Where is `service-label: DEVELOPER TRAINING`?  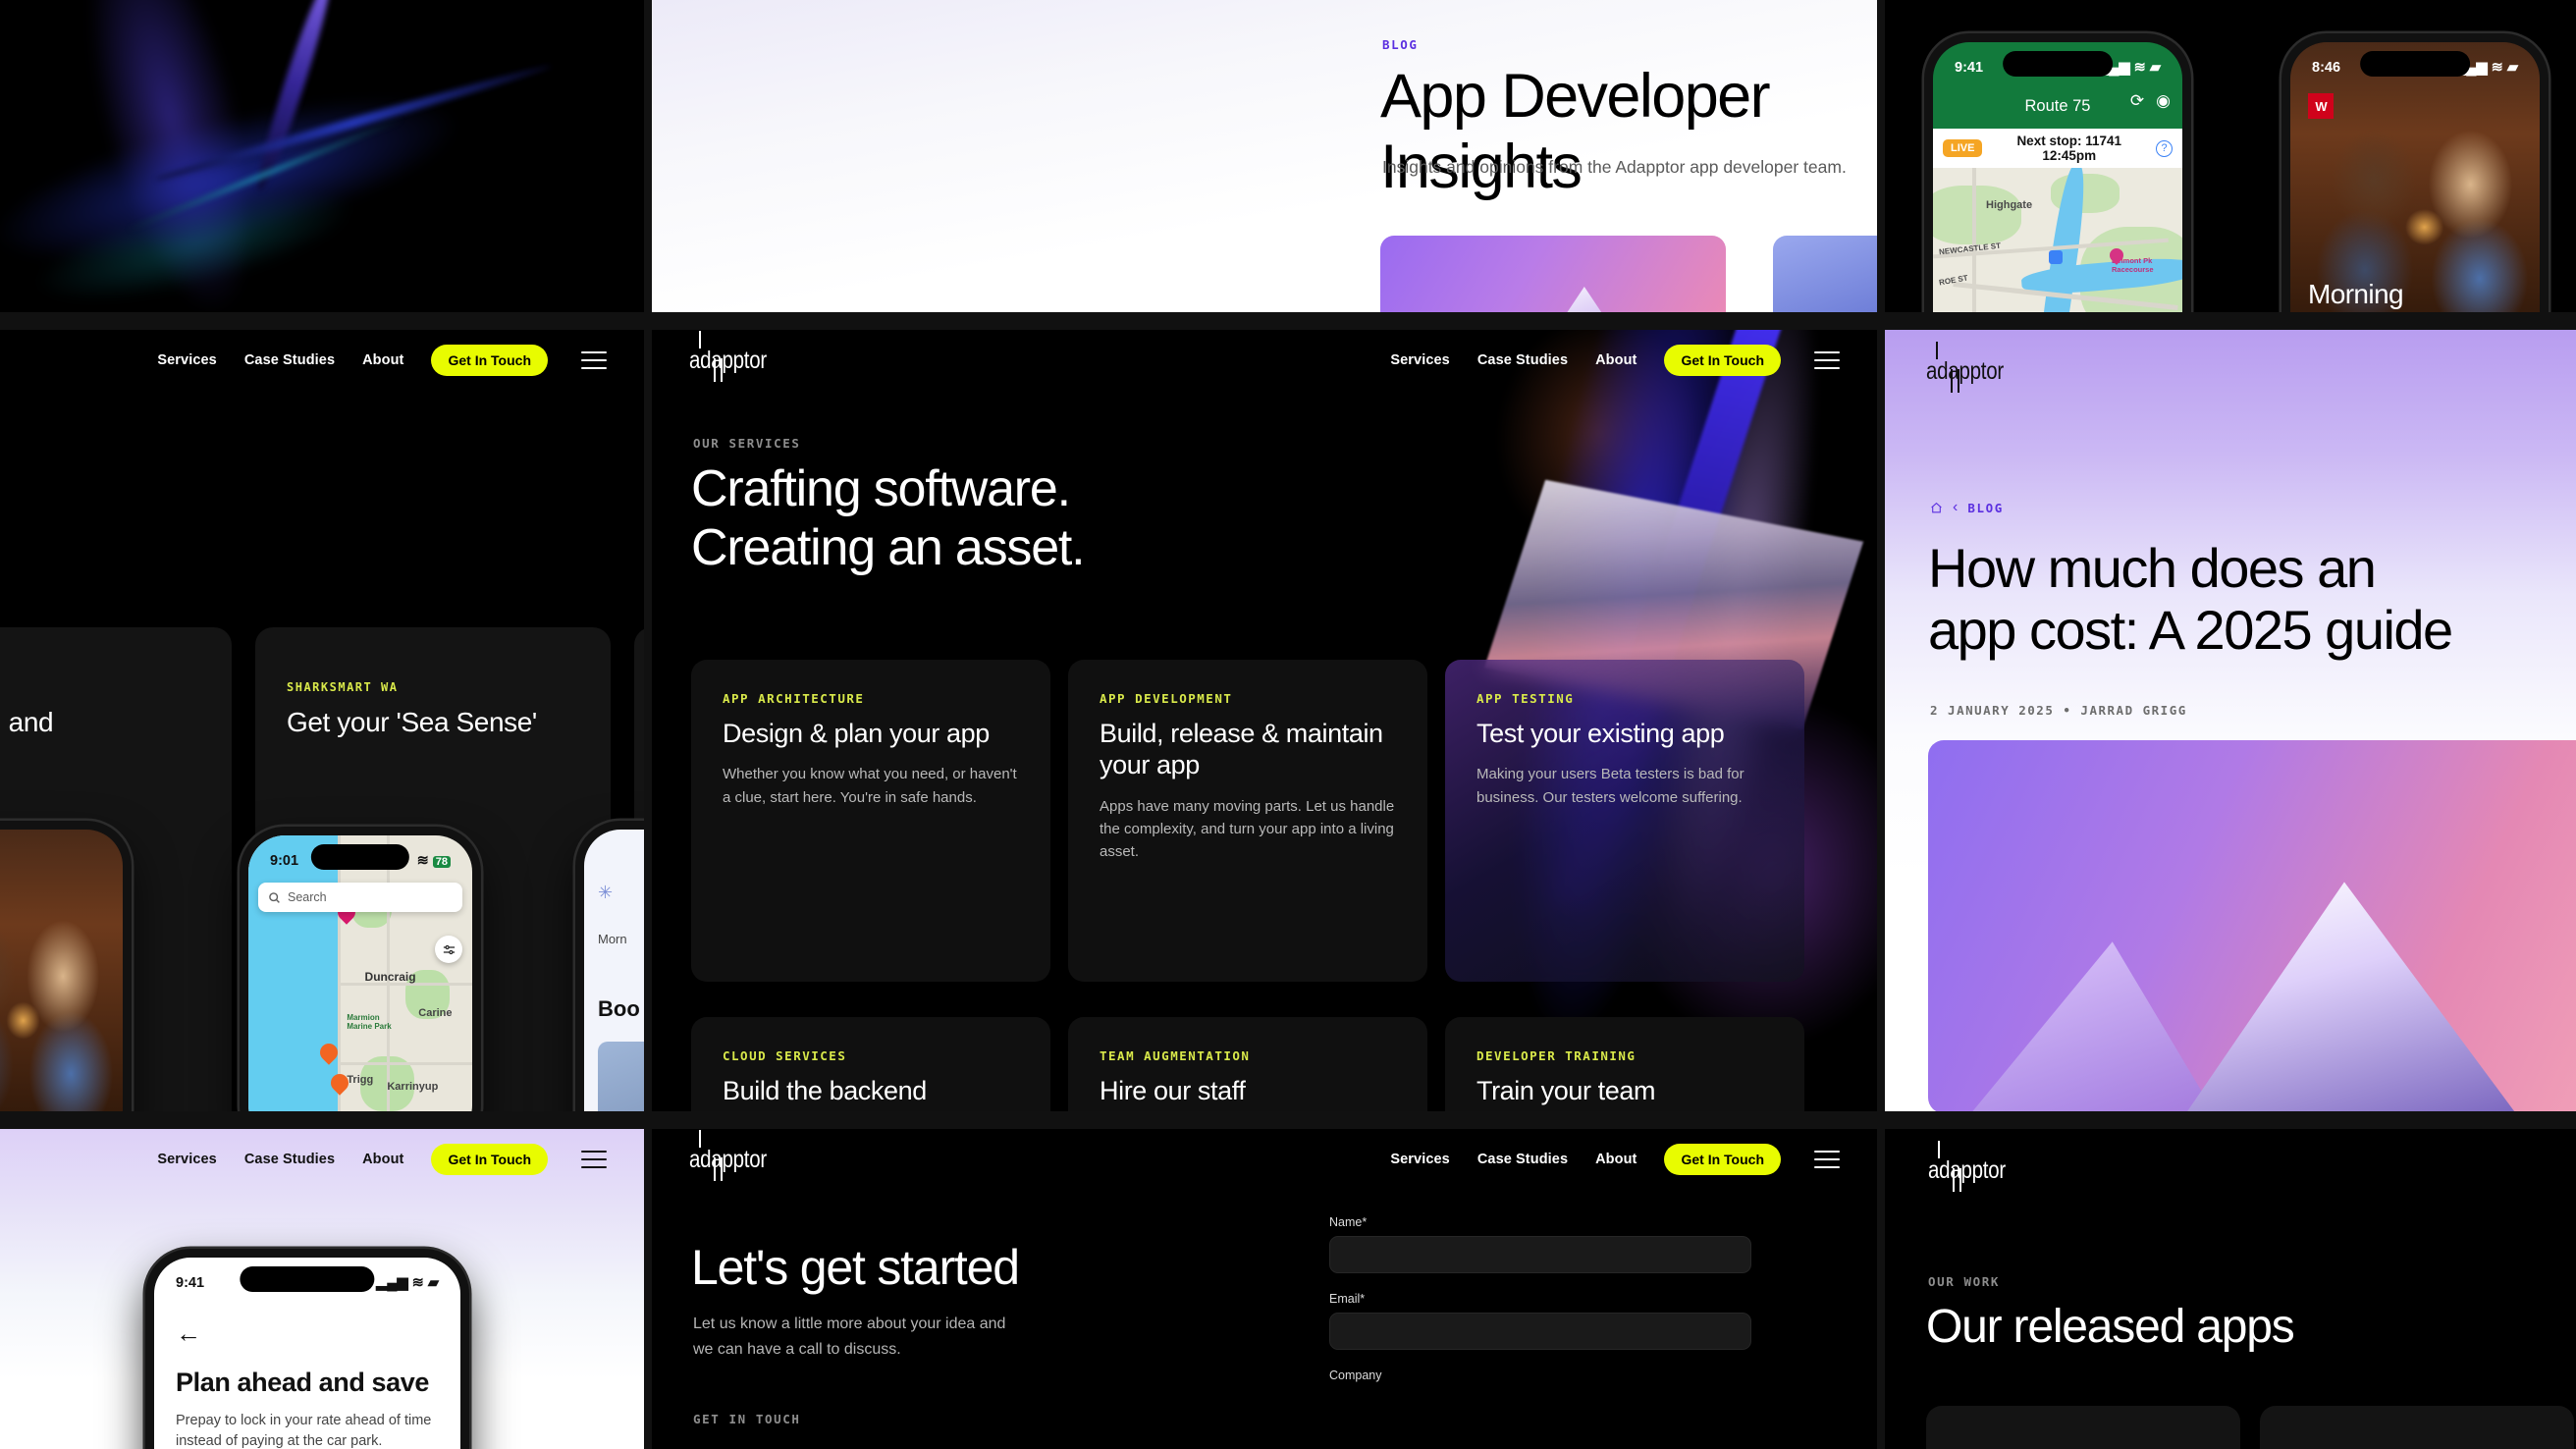 service-label: DEVELOPER TRAINING is located at coordinates (1556, 1055).